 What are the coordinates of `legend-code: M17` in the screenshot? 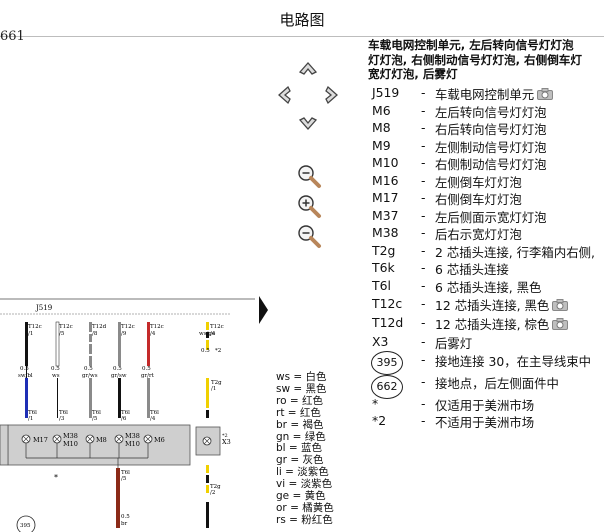 It's located at (385, 197).